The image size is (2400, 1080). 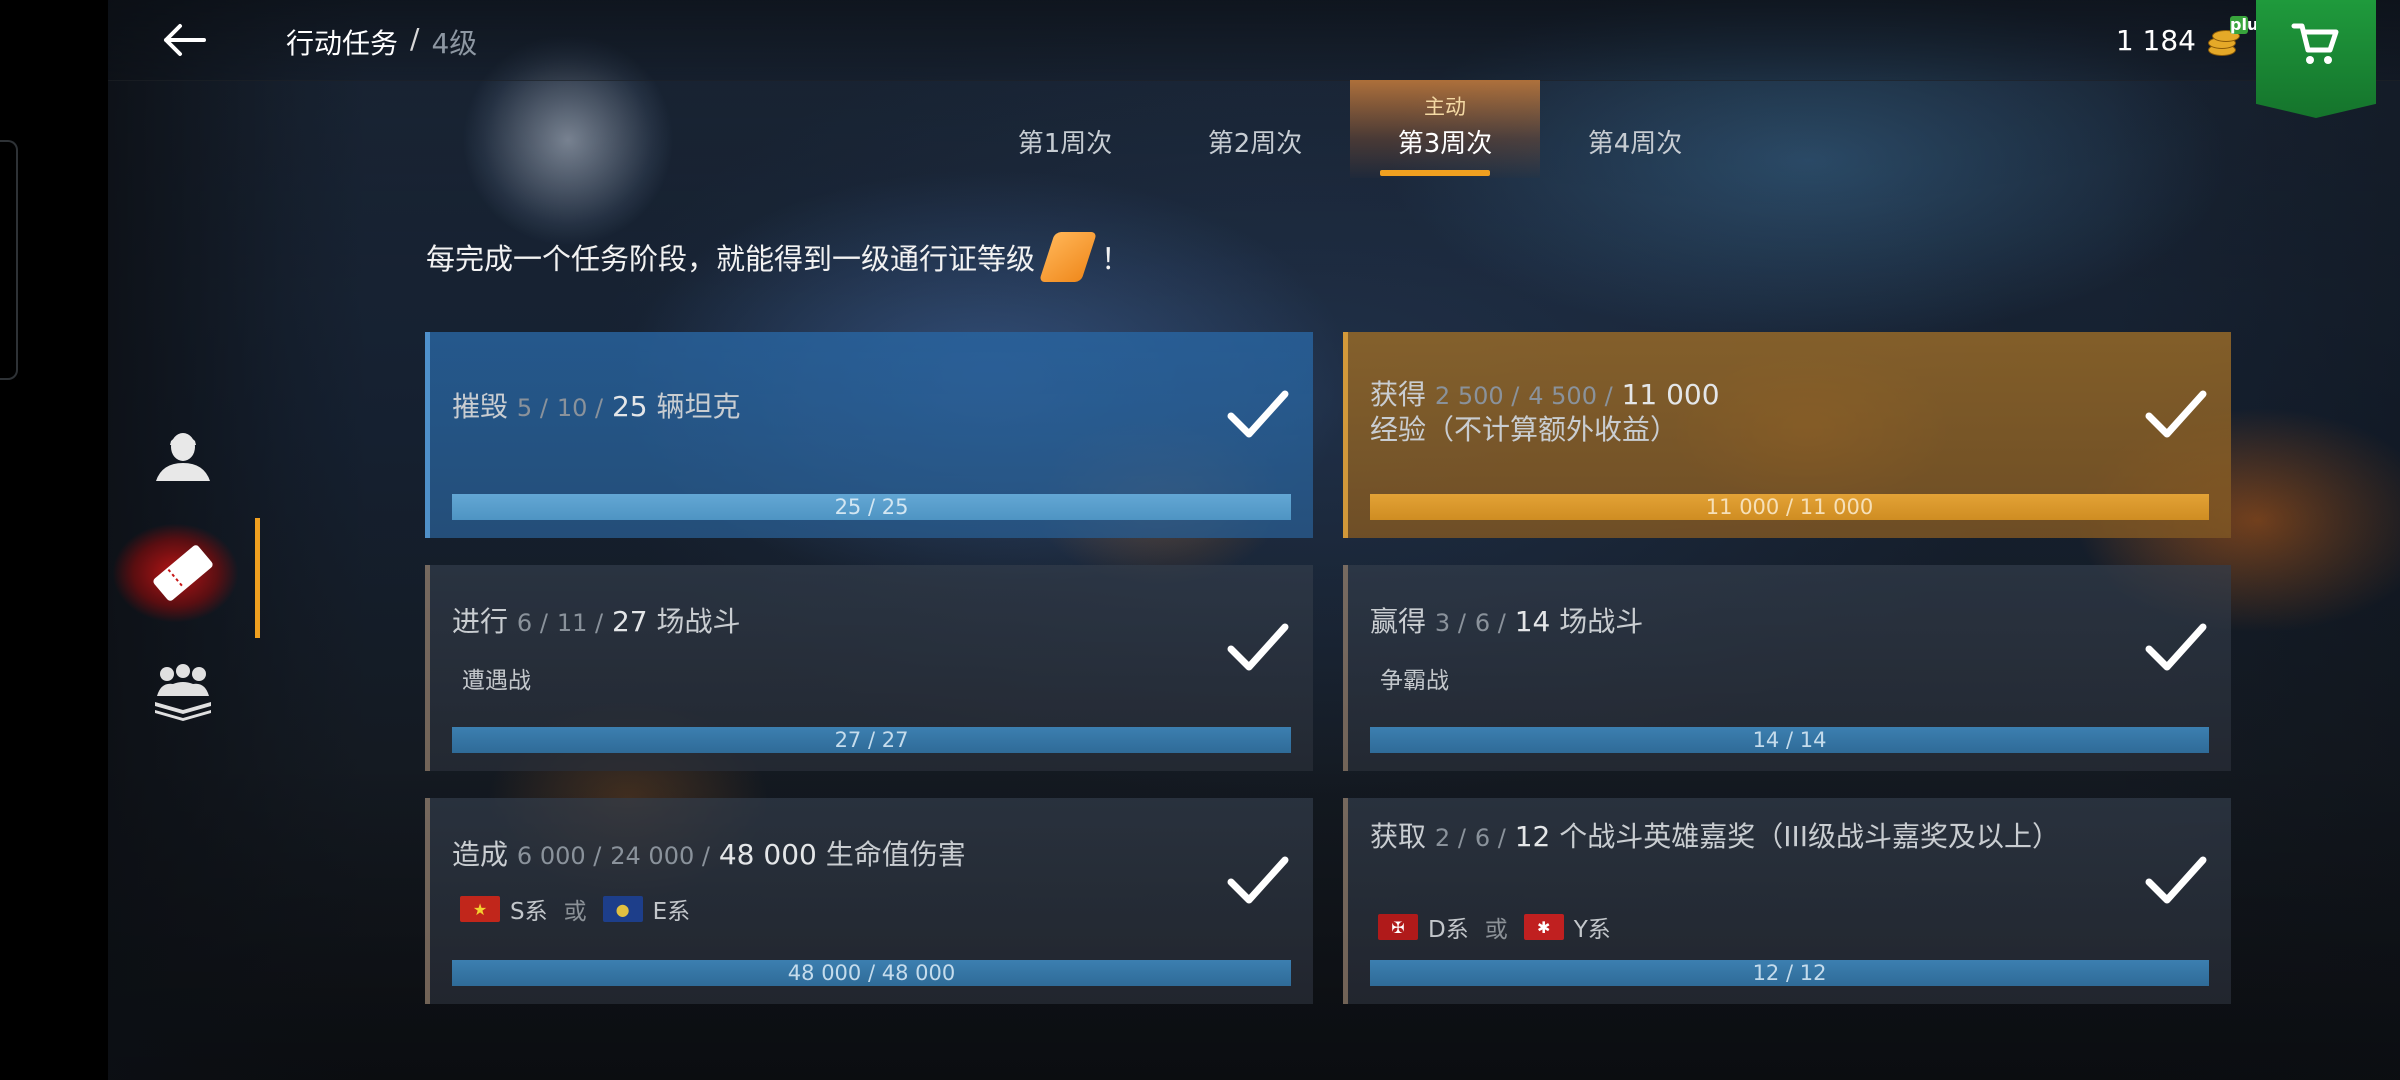 I want to click on nation-e-flag-icon: ●, so click(x=622, y=909).